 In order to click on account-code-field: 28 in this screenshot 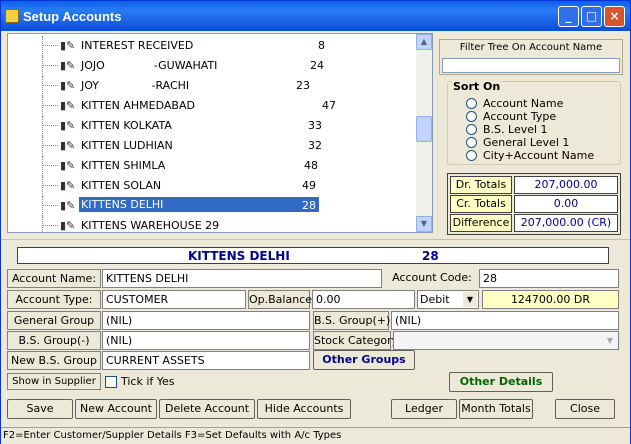, I will do `click(549, 278)`.